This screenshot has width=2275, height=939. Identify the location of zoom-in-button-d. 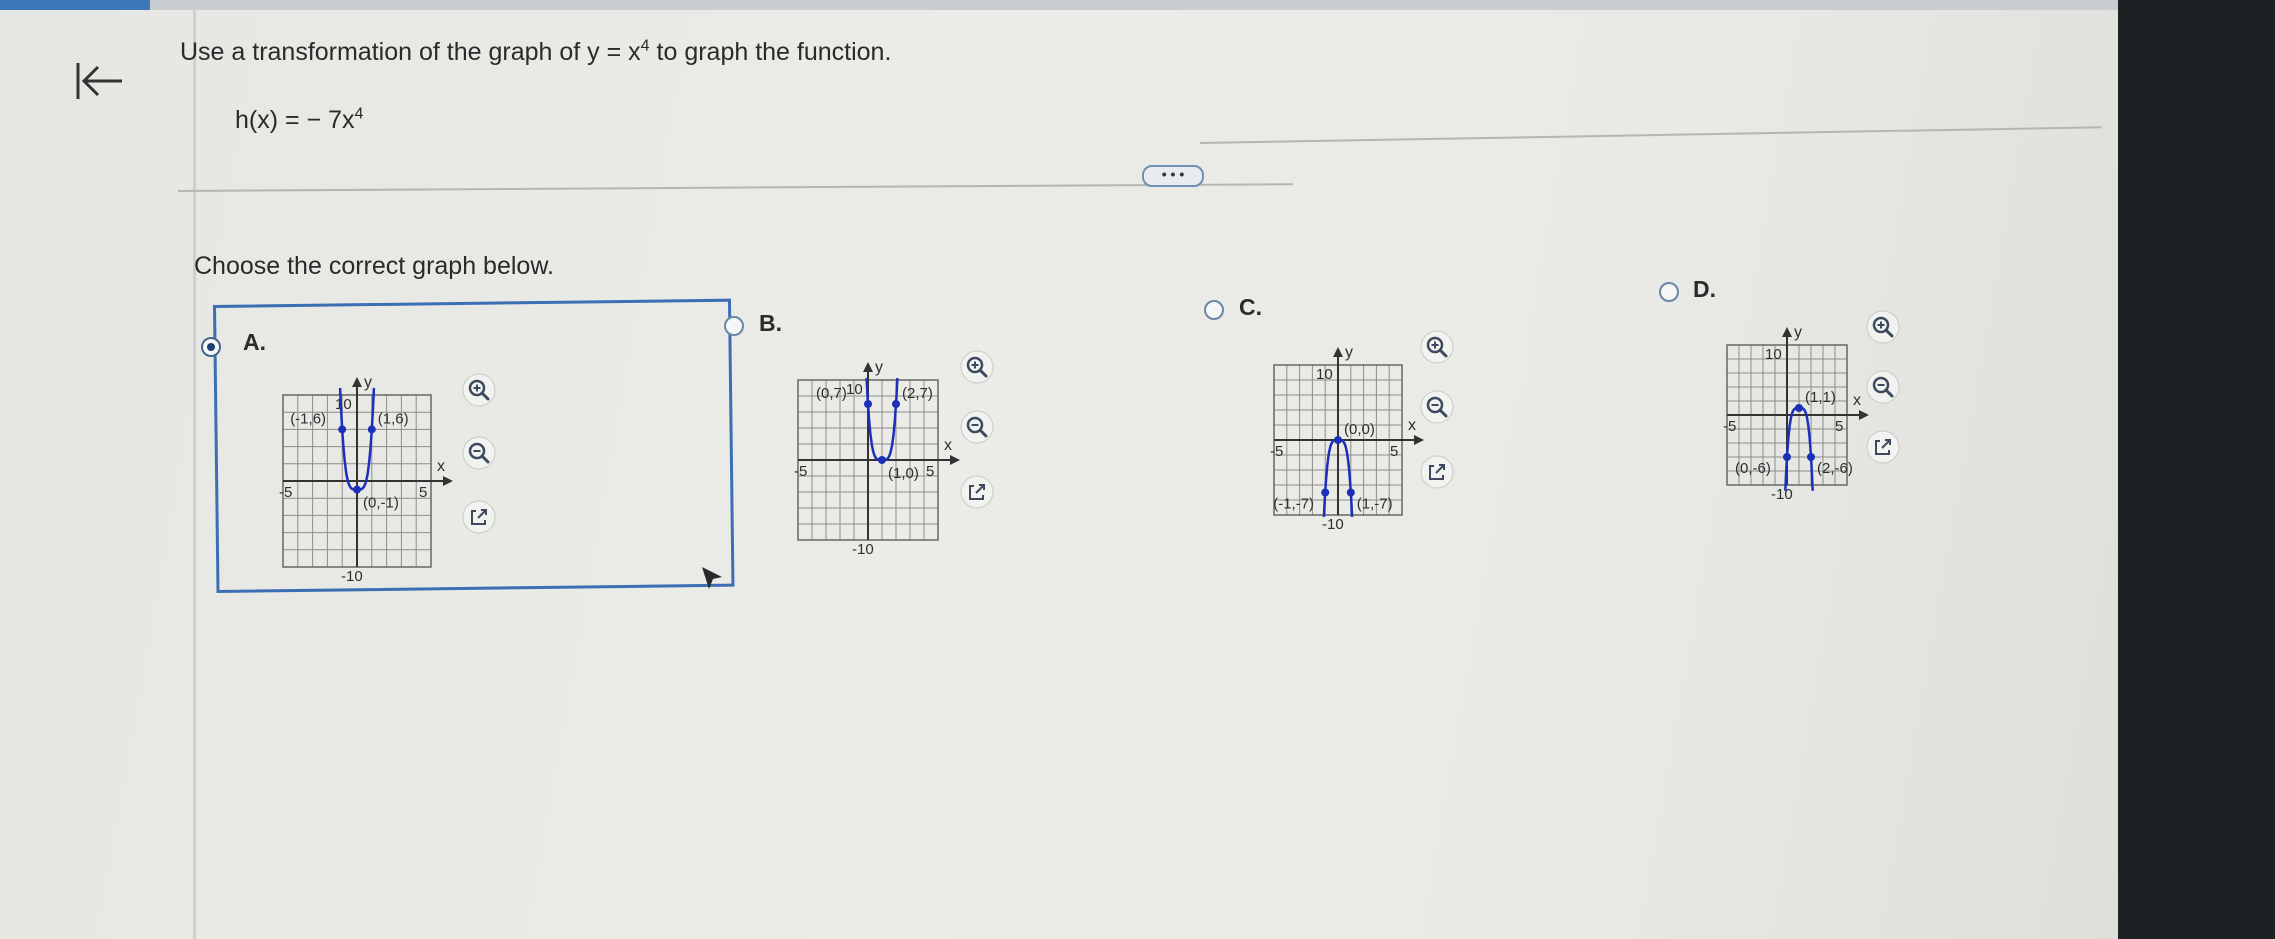
(1883, 327).